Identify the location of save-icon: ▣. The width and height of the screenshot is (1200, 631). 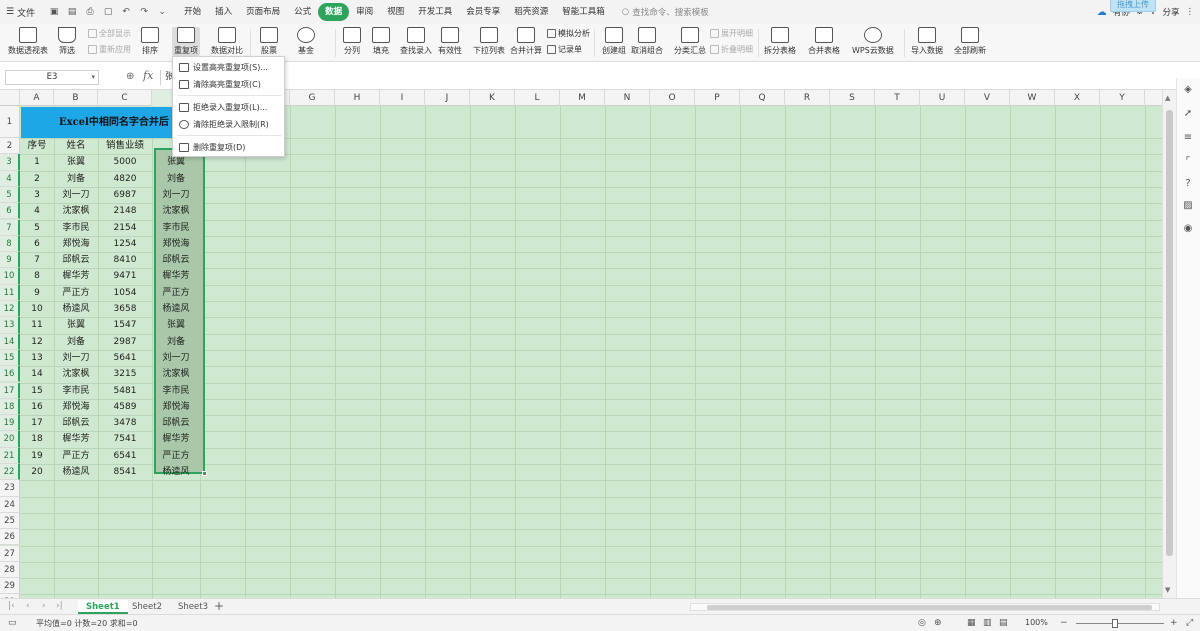
(54, 12).